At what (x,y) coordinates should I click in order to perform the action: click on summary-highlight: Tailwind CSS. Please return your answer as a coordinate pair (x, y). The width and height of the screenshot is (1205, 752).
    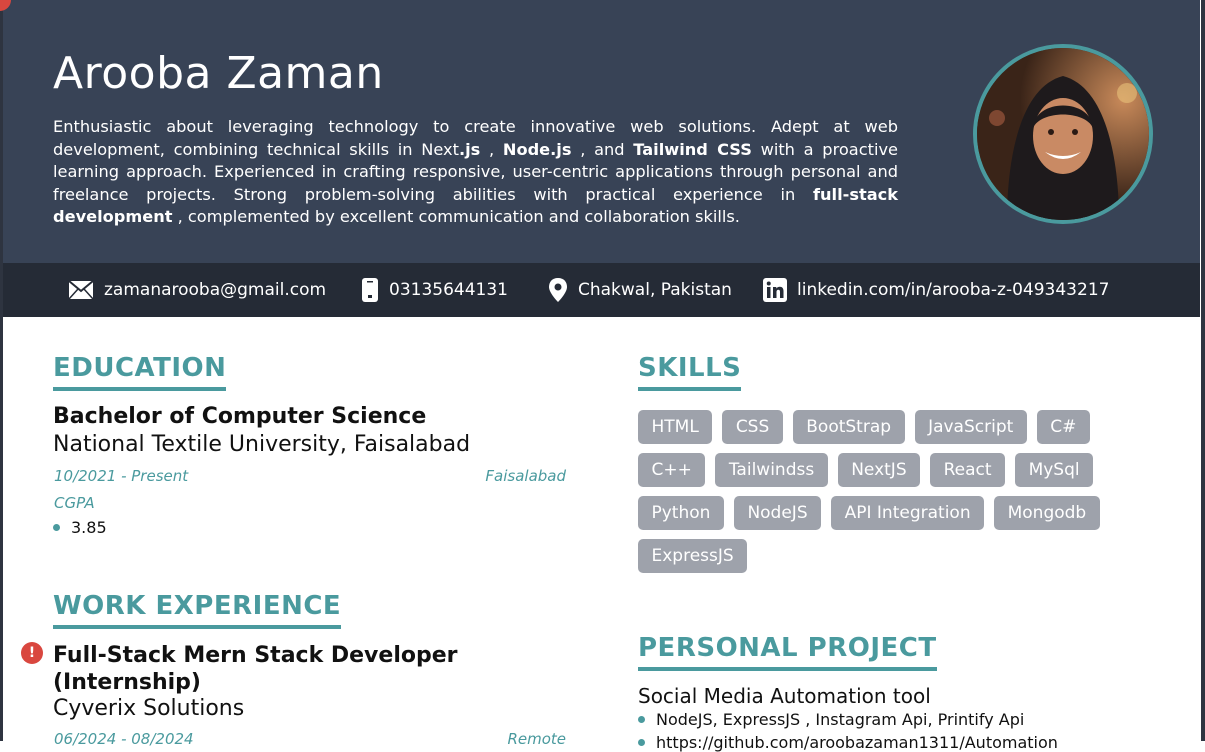
    Looking at the image, I should click on (692, 149).